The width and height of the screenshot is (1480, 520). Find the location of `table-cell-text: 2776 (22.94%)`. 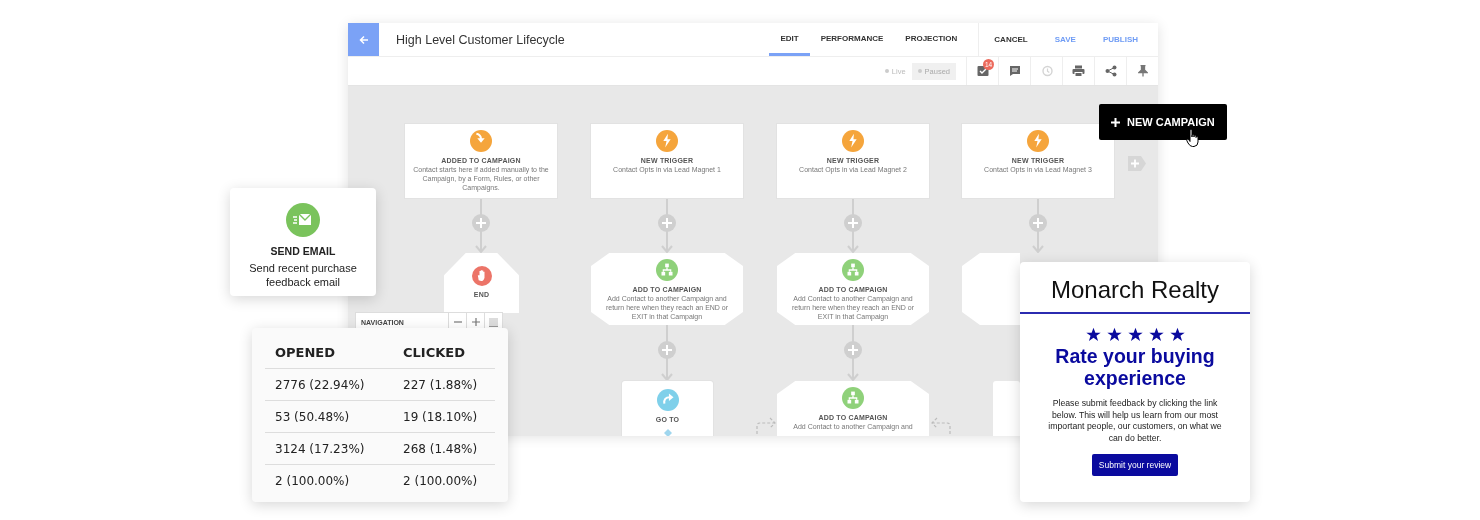

table-cell-text: 2776 (22.94%) is located at coordinates (320, 384).